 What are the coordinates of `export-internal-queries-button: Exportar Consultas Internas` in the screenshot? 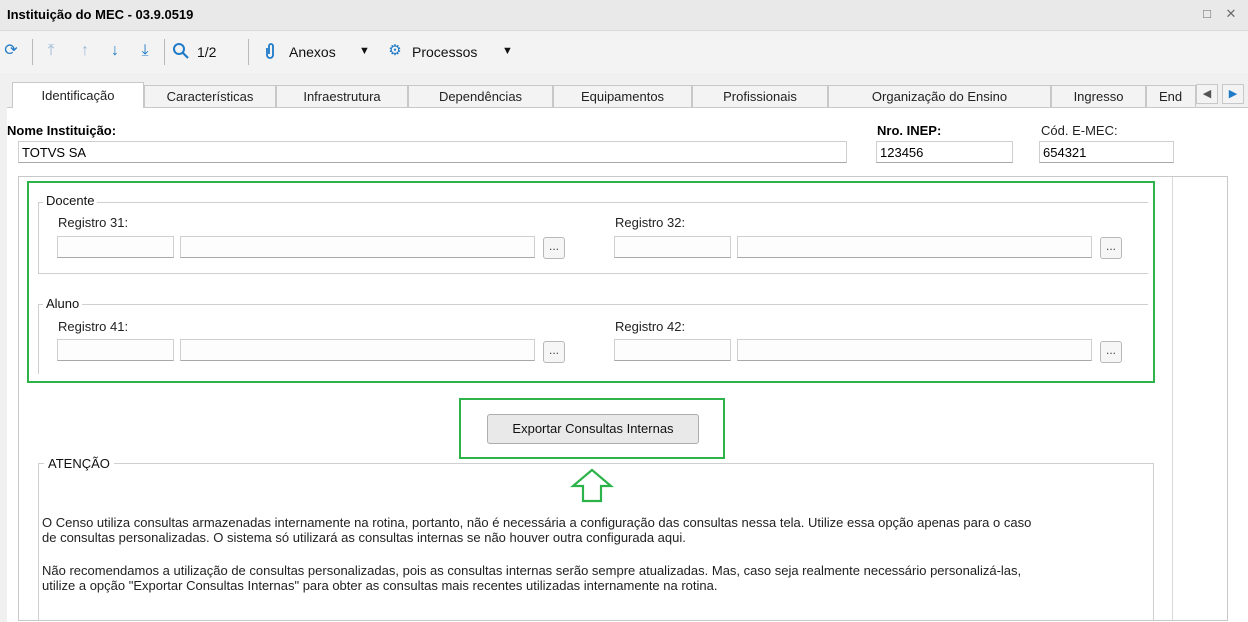 It's located at (593, 429).